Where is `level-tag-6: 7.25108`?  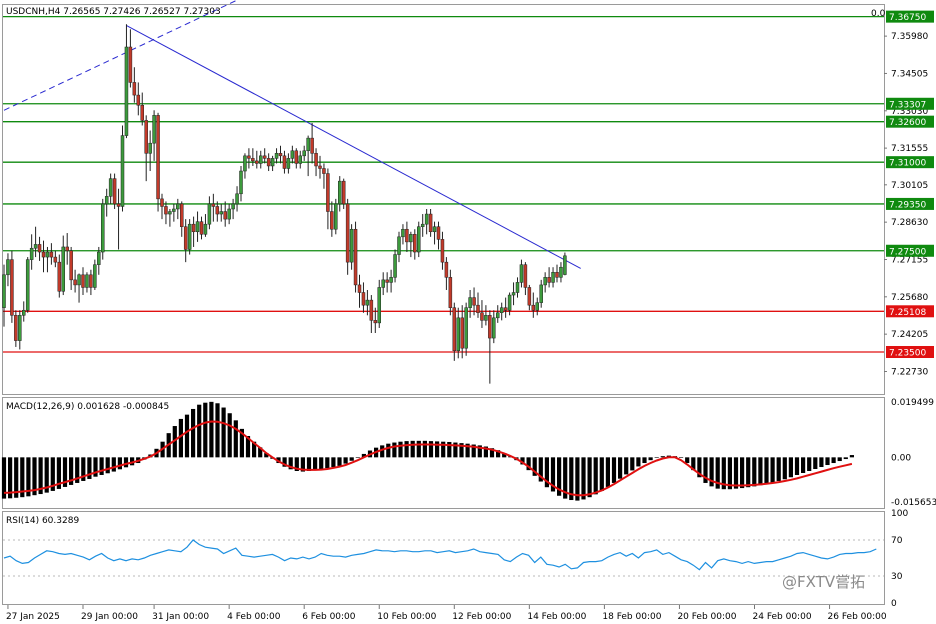 level-tag-6: 7.25108 is located at coordinates (910, 311).